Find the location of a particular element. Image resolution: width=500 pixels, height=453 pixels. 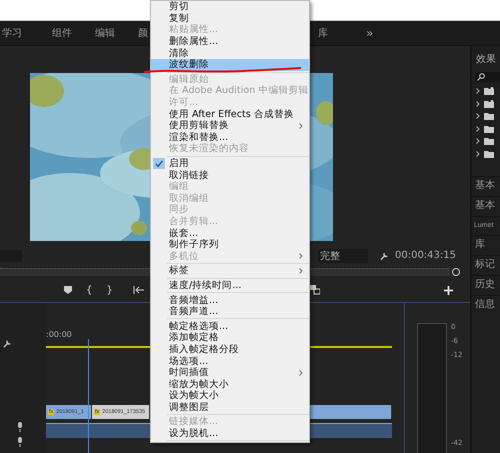

timeline-timecode: :00:00 is located at coordinates (59, 335).